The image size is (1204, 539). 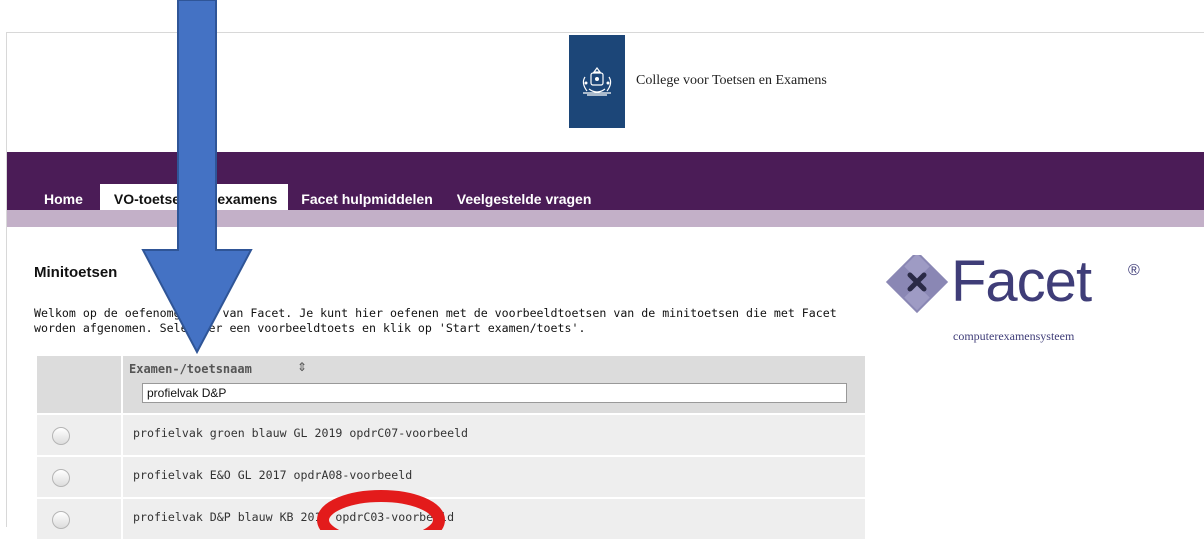 I want to click on column-header-examen-toetsnaam: Examen-/toetsnaam, so click(x=190, y=369).